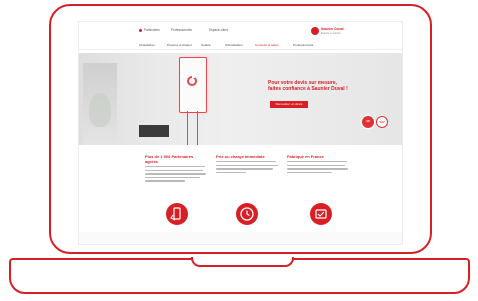 The width and height of the screenshot is (478, 301). Describe the element at coordinates (240, 156) in the screenshot. I see `feature-title: Prix ou charge immédiate` at that location.